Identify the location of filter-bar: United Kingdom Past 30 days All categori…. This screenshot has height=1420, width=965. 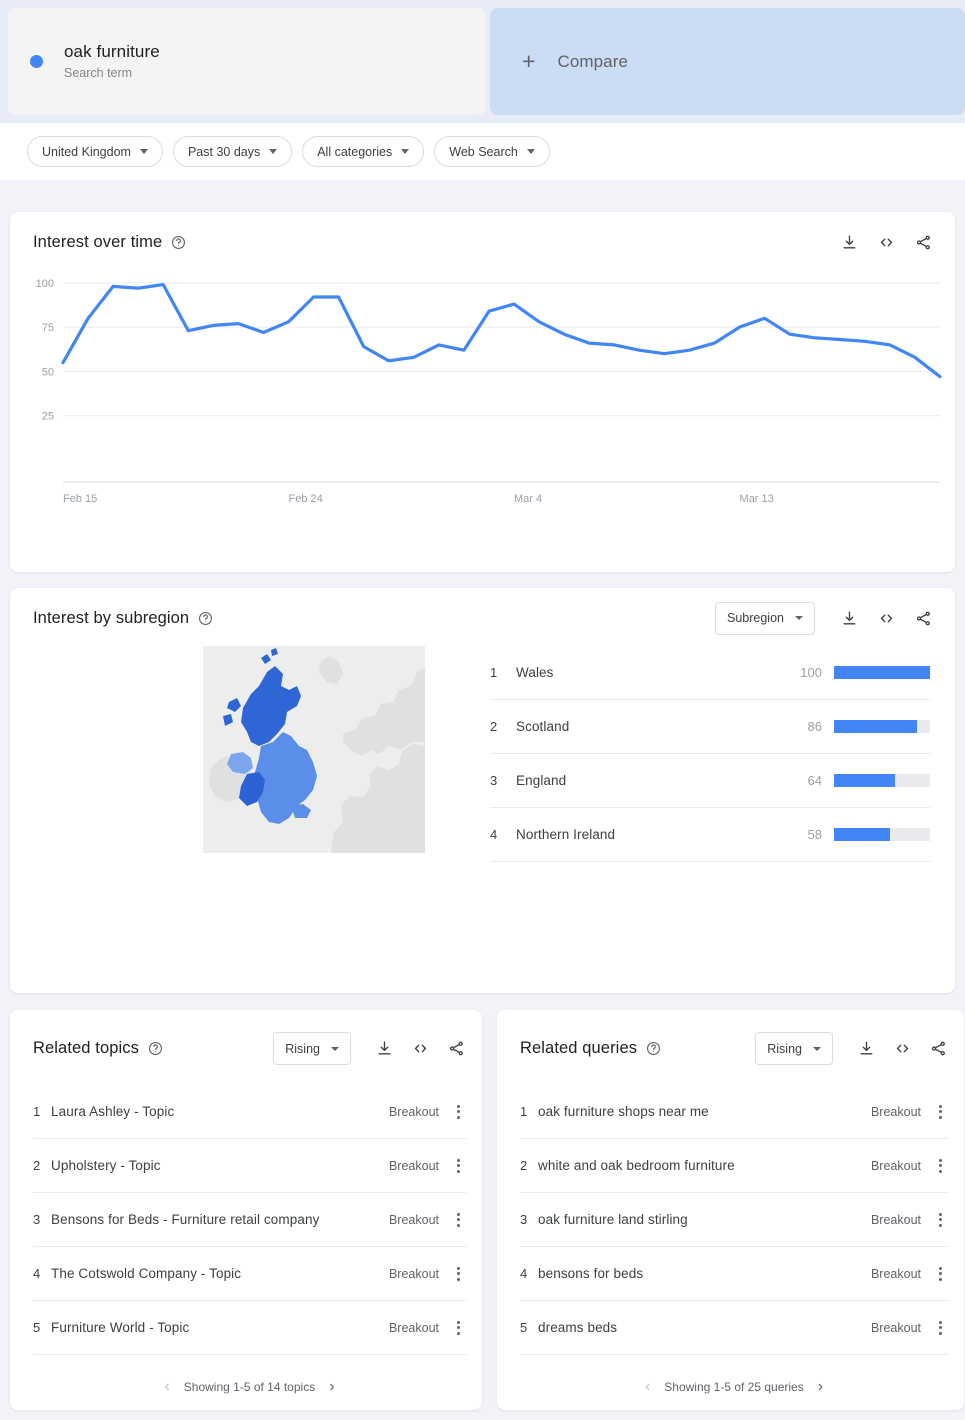
(482, 151).